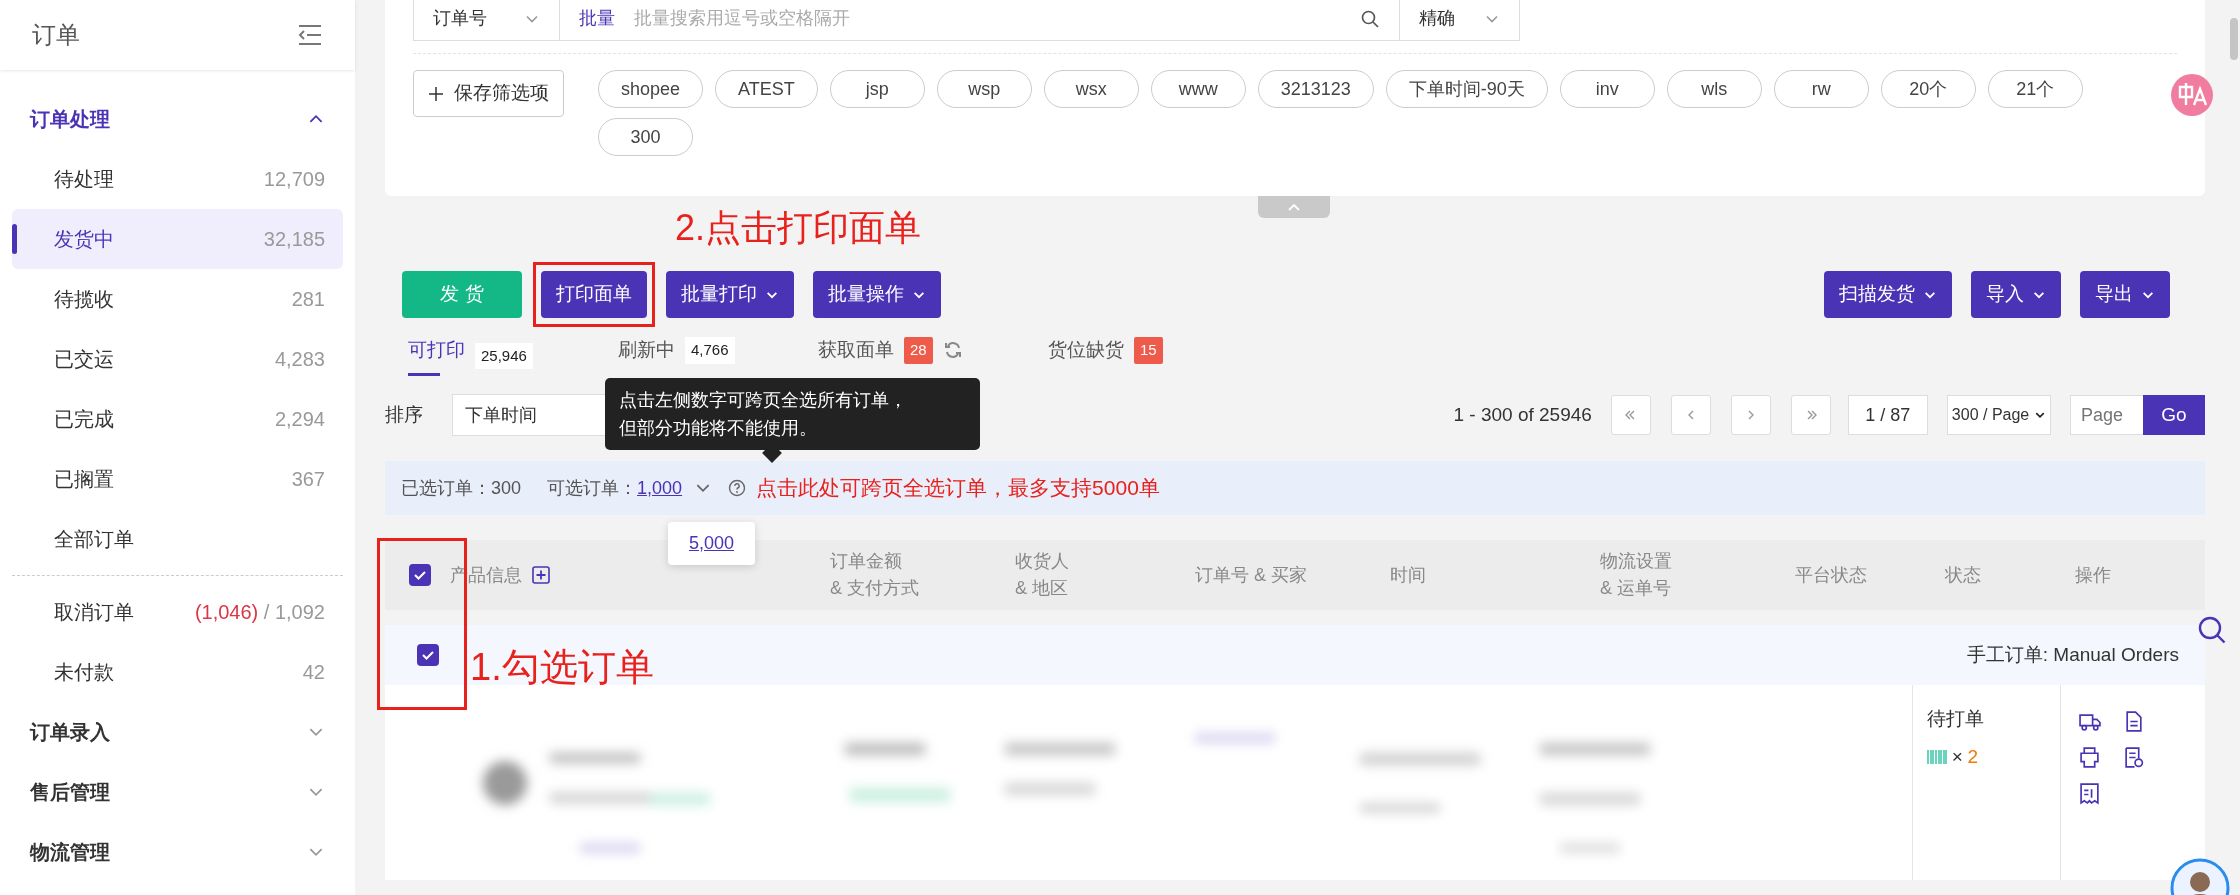  What do you see at coordinates (1963, 575) in the screenshot?
I see `column-header: 状态` at bounding box center [1963, 575].